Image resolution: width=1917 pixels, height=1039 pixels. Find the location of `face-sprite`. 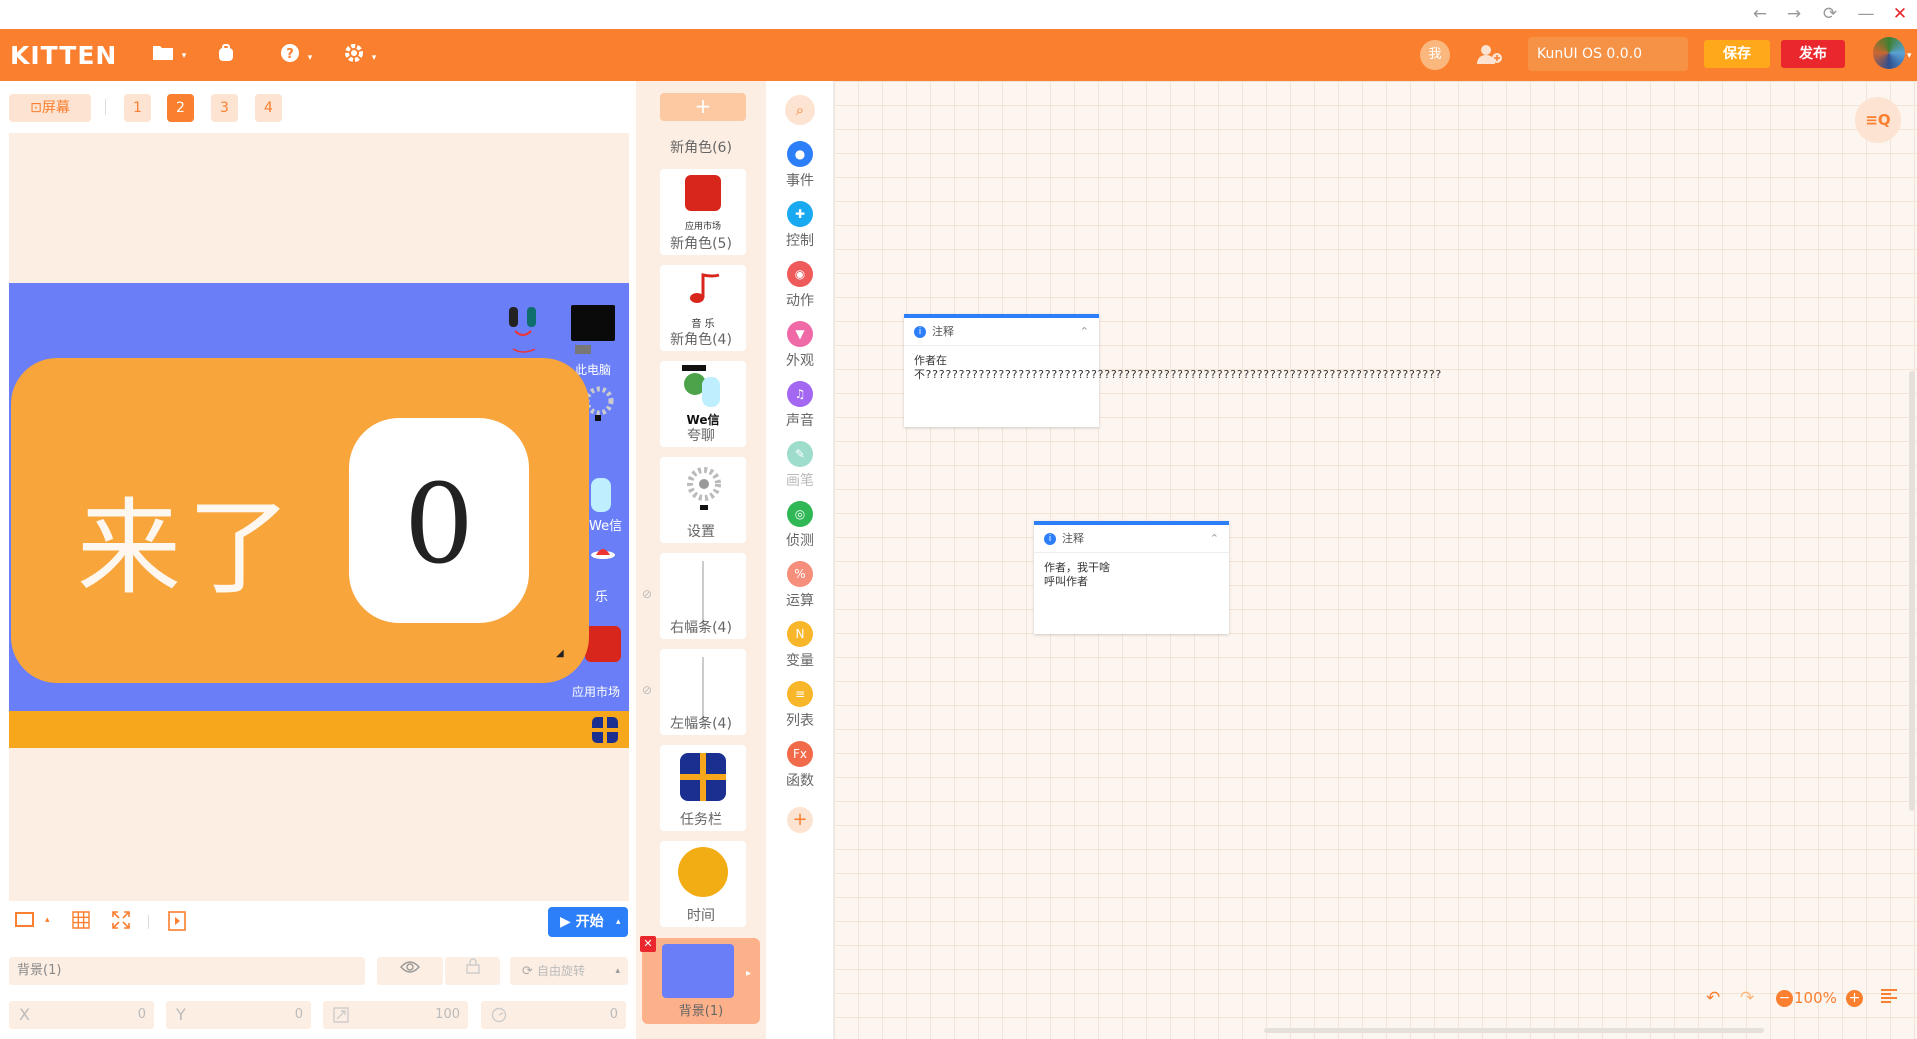

face-sprite is located at coordinates (525, 332).